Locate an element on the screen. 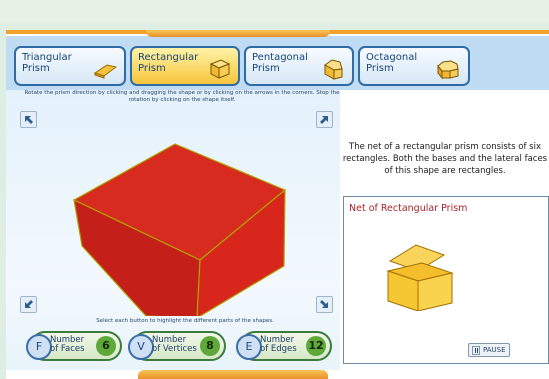 The width and height of the screenshot is (549, 379). top-strip is located at coordinates (274, 11).